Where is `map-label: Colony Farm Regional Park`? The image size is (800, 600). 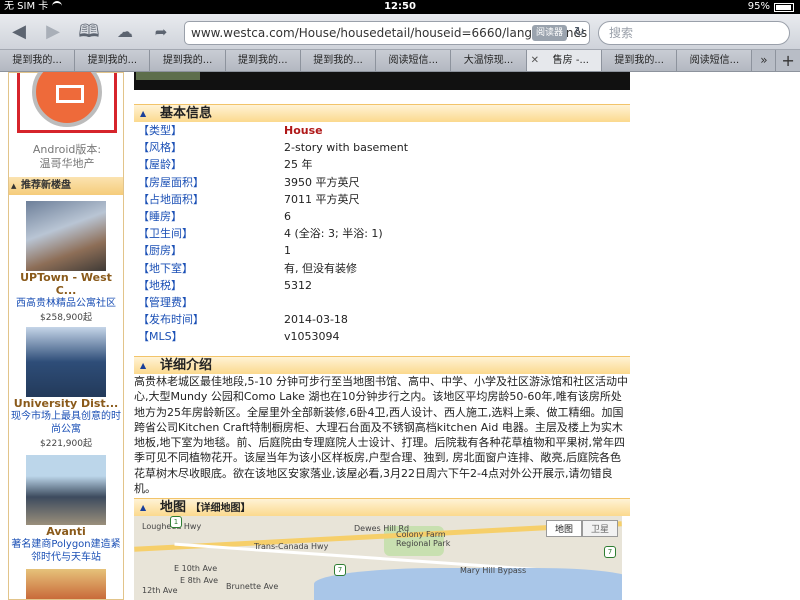 map-label: Colony Farm Regional Park is located at coordinates (423, 539).